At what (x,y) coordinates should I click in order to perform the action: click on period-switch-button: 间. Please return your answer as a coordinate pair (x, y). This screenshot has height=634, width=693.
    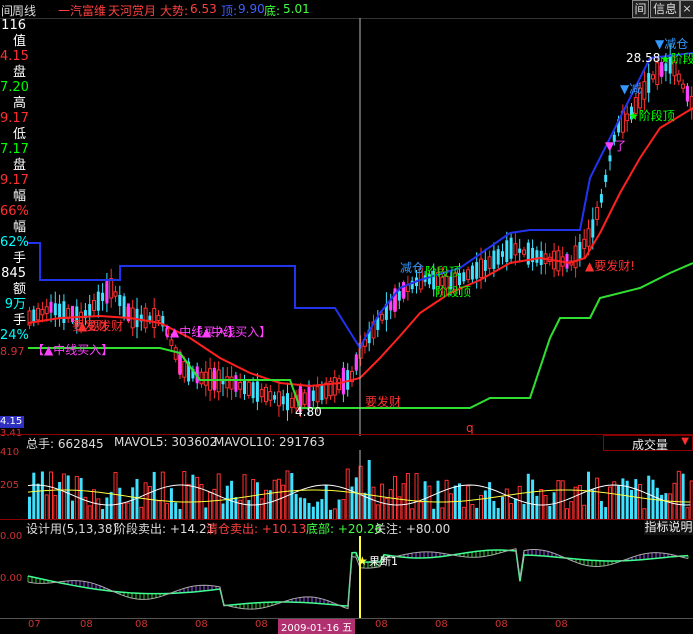
    Looking at the image, I should click on (640, 9).